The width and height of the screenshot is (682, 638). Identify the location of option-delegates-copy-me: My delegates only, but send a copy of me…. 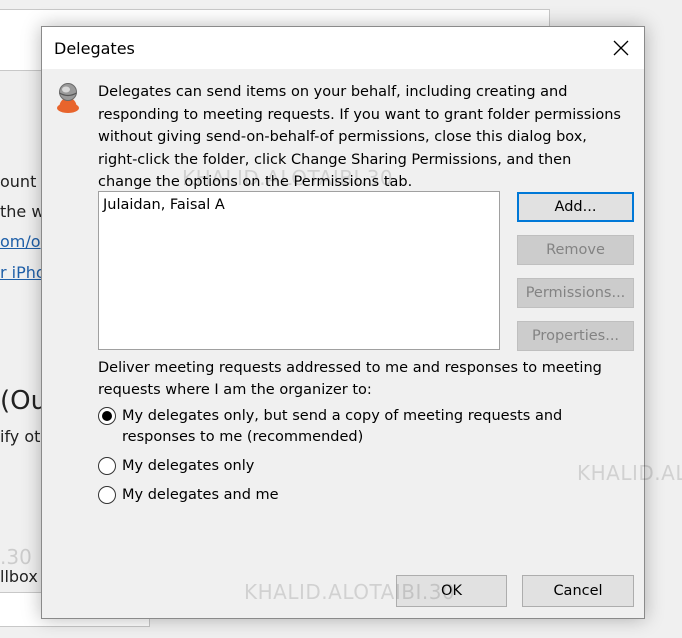
(365, 427).